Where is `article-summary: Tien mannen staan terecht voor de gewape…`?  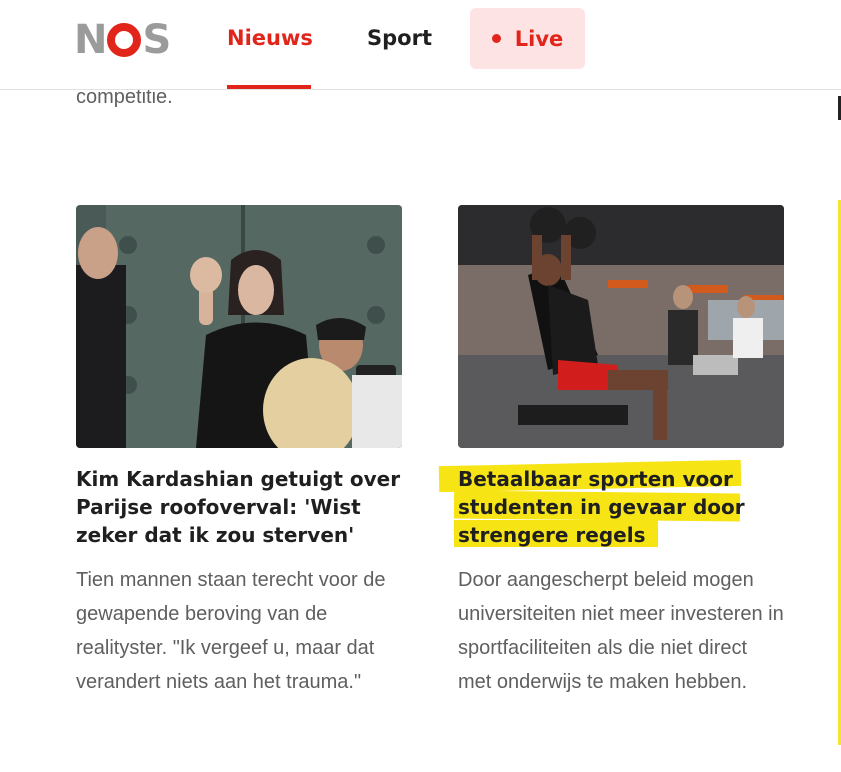 article-summary: Tien mannen staan terecht voor de gewape… is located at coordinates (231, 631).